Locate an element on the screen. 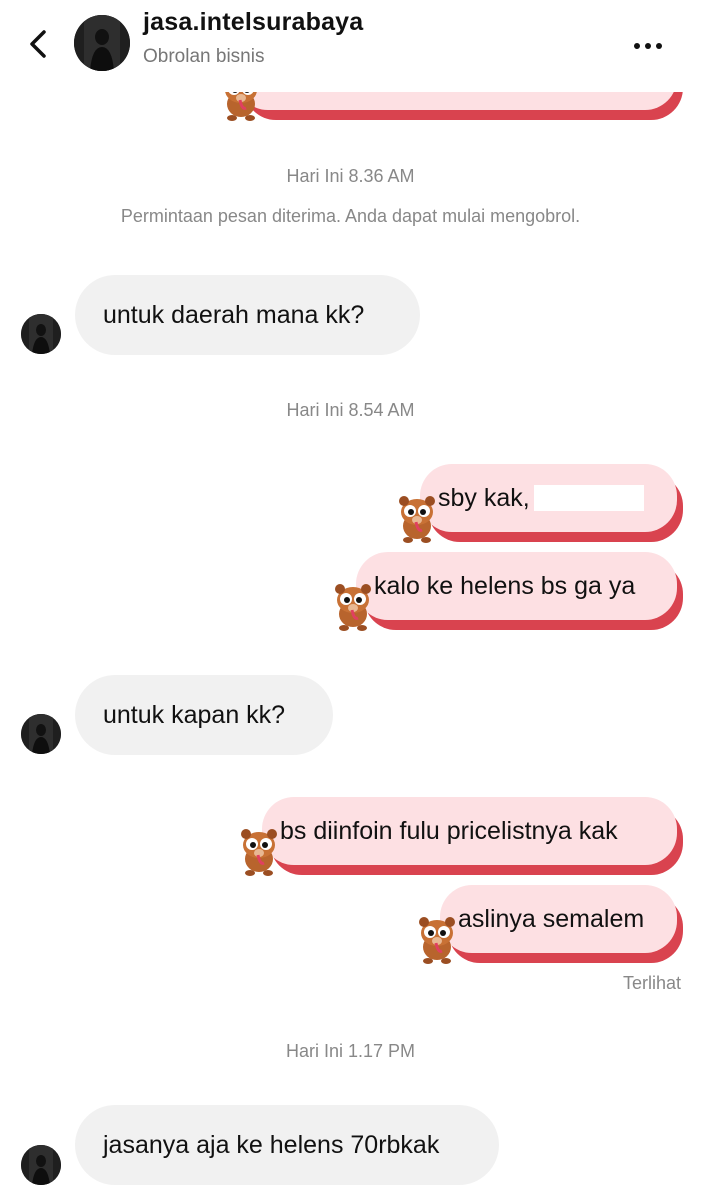  message-text: kalo ke helens bs ga ya is located at coordinates (516, 586).